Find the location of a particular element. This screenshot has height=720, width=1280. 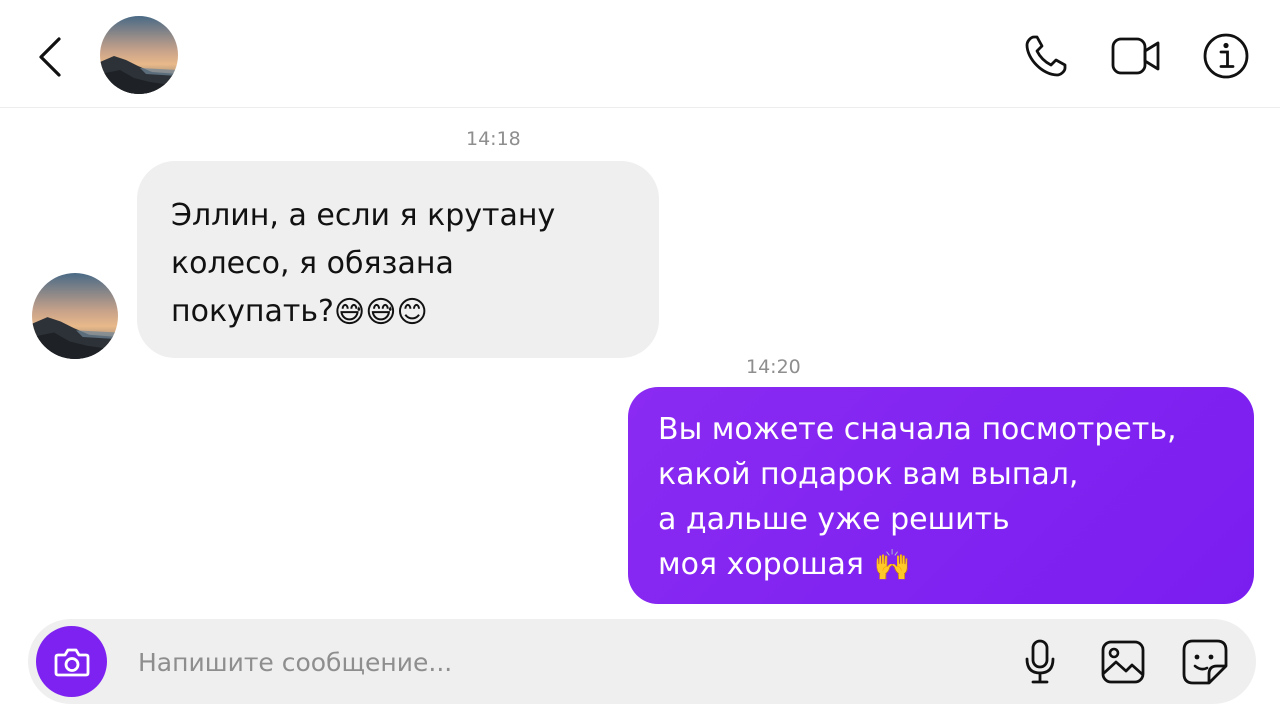

chevron-left-icon is located at coordinates (50, 57).